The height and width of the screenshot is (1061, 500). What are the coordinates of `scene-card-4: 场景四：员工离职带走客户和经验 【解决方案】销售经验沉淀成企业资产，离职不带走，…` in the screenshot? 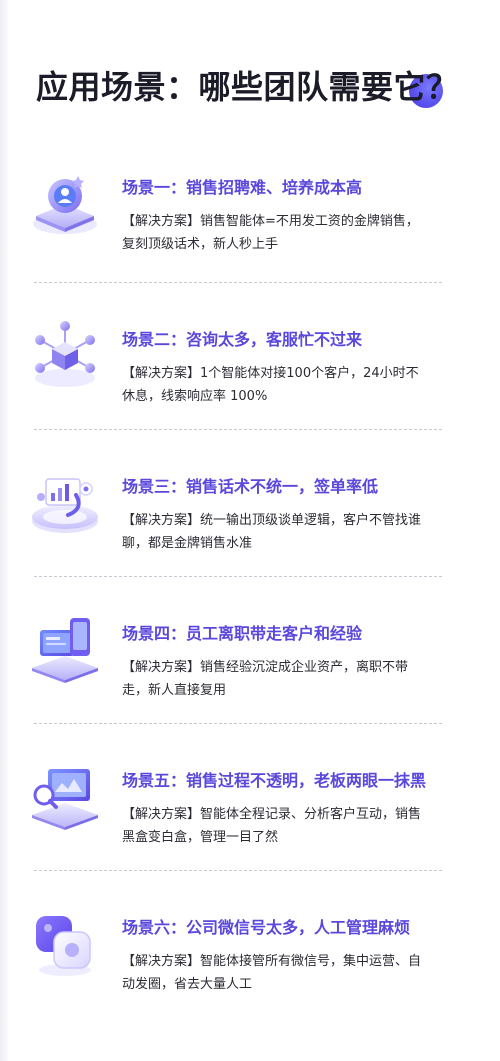 It's located at (250, 669).